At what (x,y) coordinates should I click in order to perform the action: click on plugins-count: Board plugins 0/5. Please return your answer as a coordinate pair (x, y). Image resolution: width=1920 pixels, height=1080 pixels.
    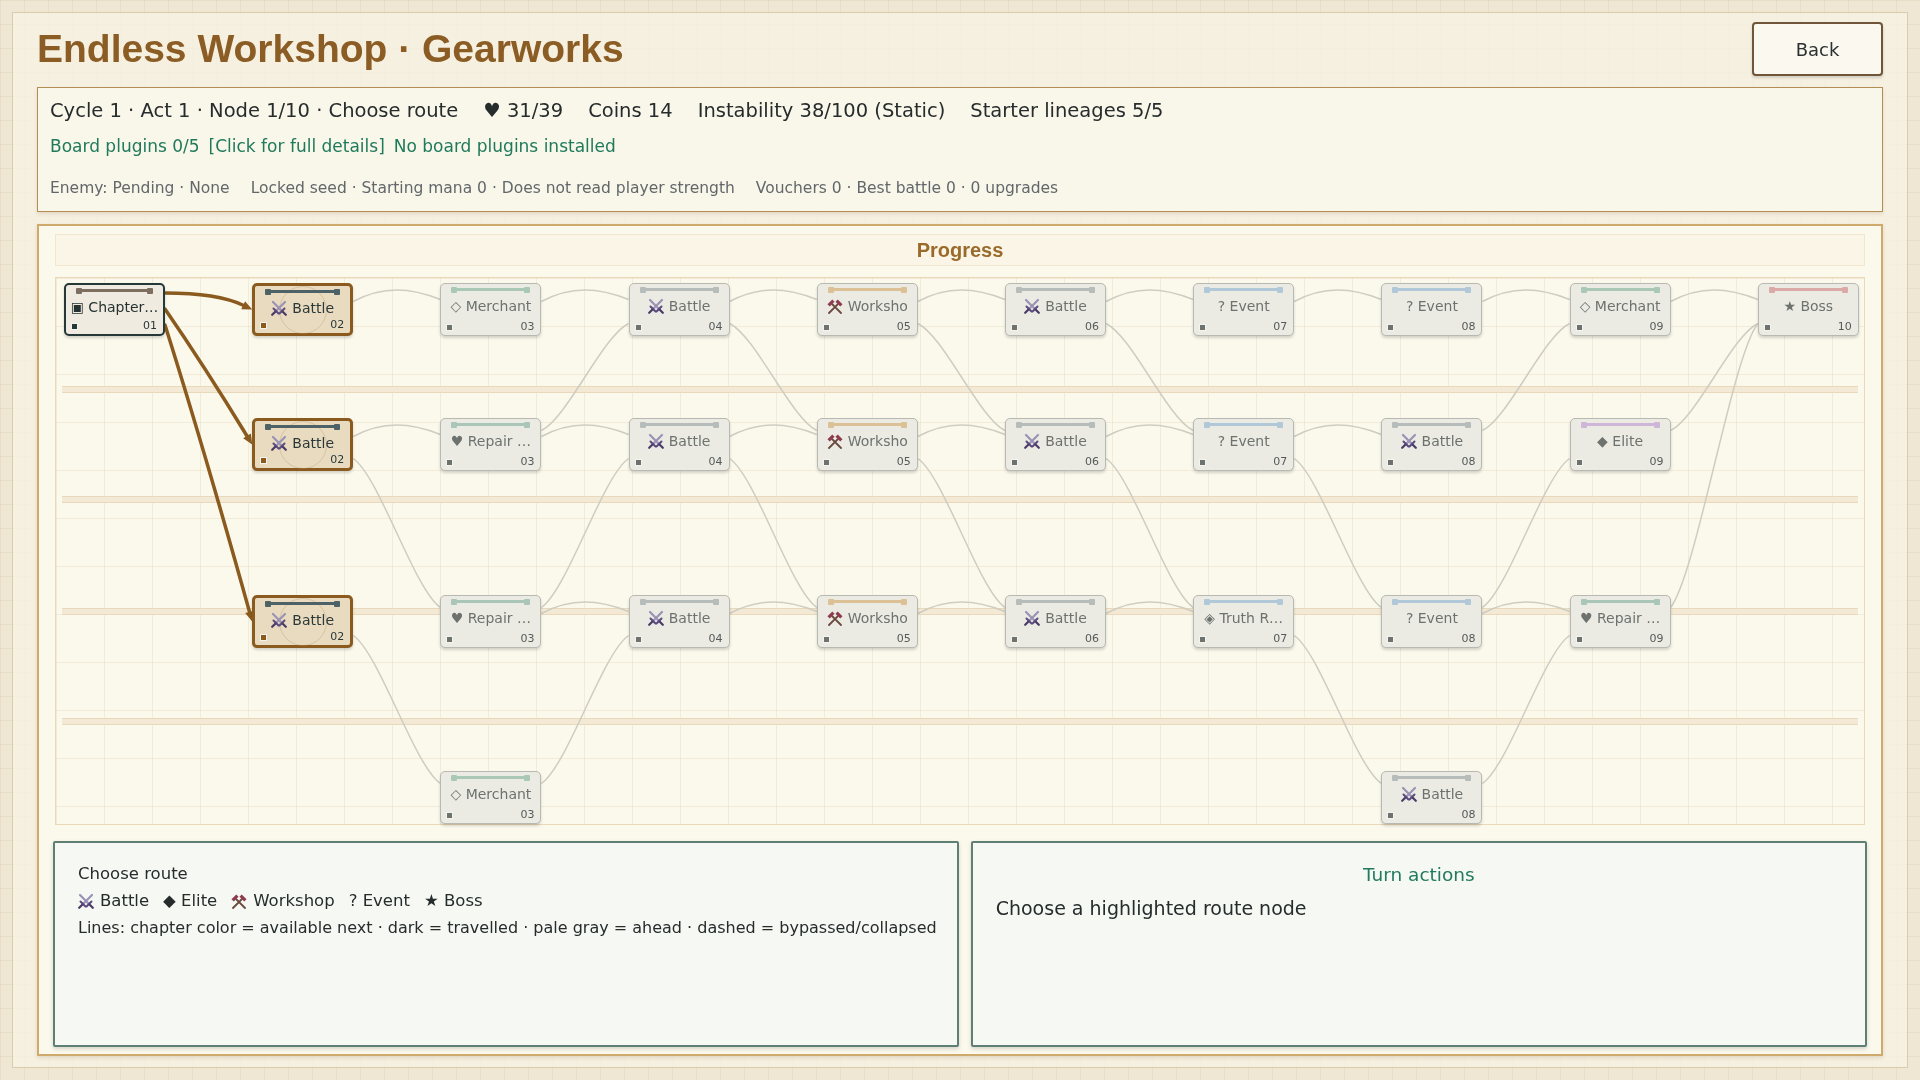
    Looking at the image, I should click on (125, 146).